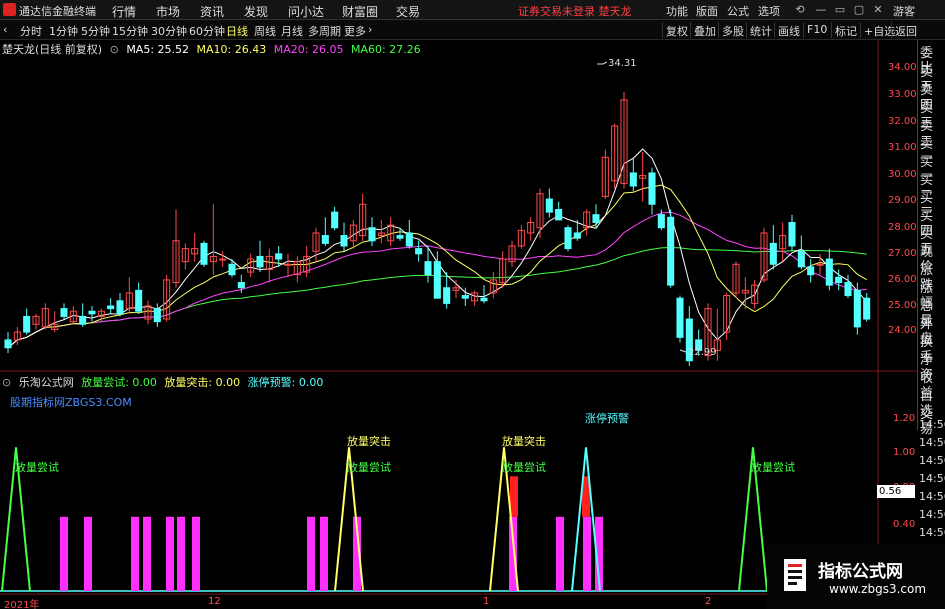 The image size is (945, 609). I want to click on time-tick: 1, so click(486, 601).